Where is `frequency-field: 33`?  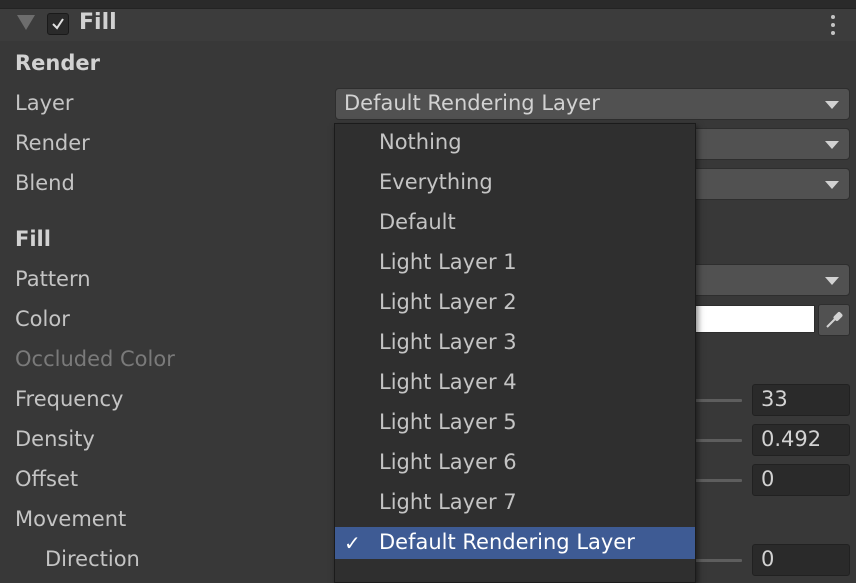
frequency-field: 33 is located at coordinates (801, 400).